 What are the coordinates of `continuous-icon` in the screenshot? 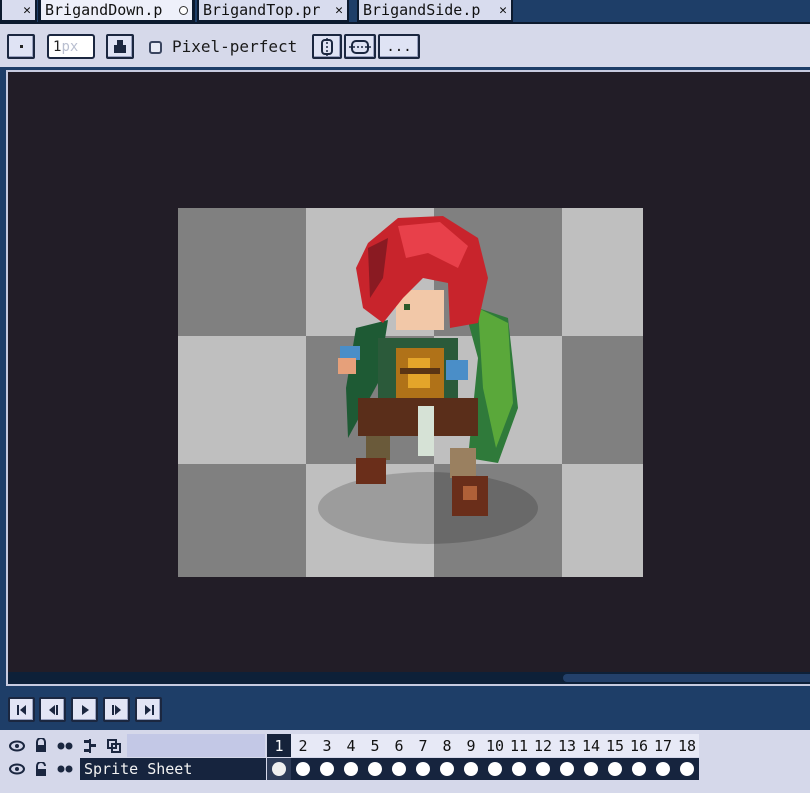 It's located at (90, 745).